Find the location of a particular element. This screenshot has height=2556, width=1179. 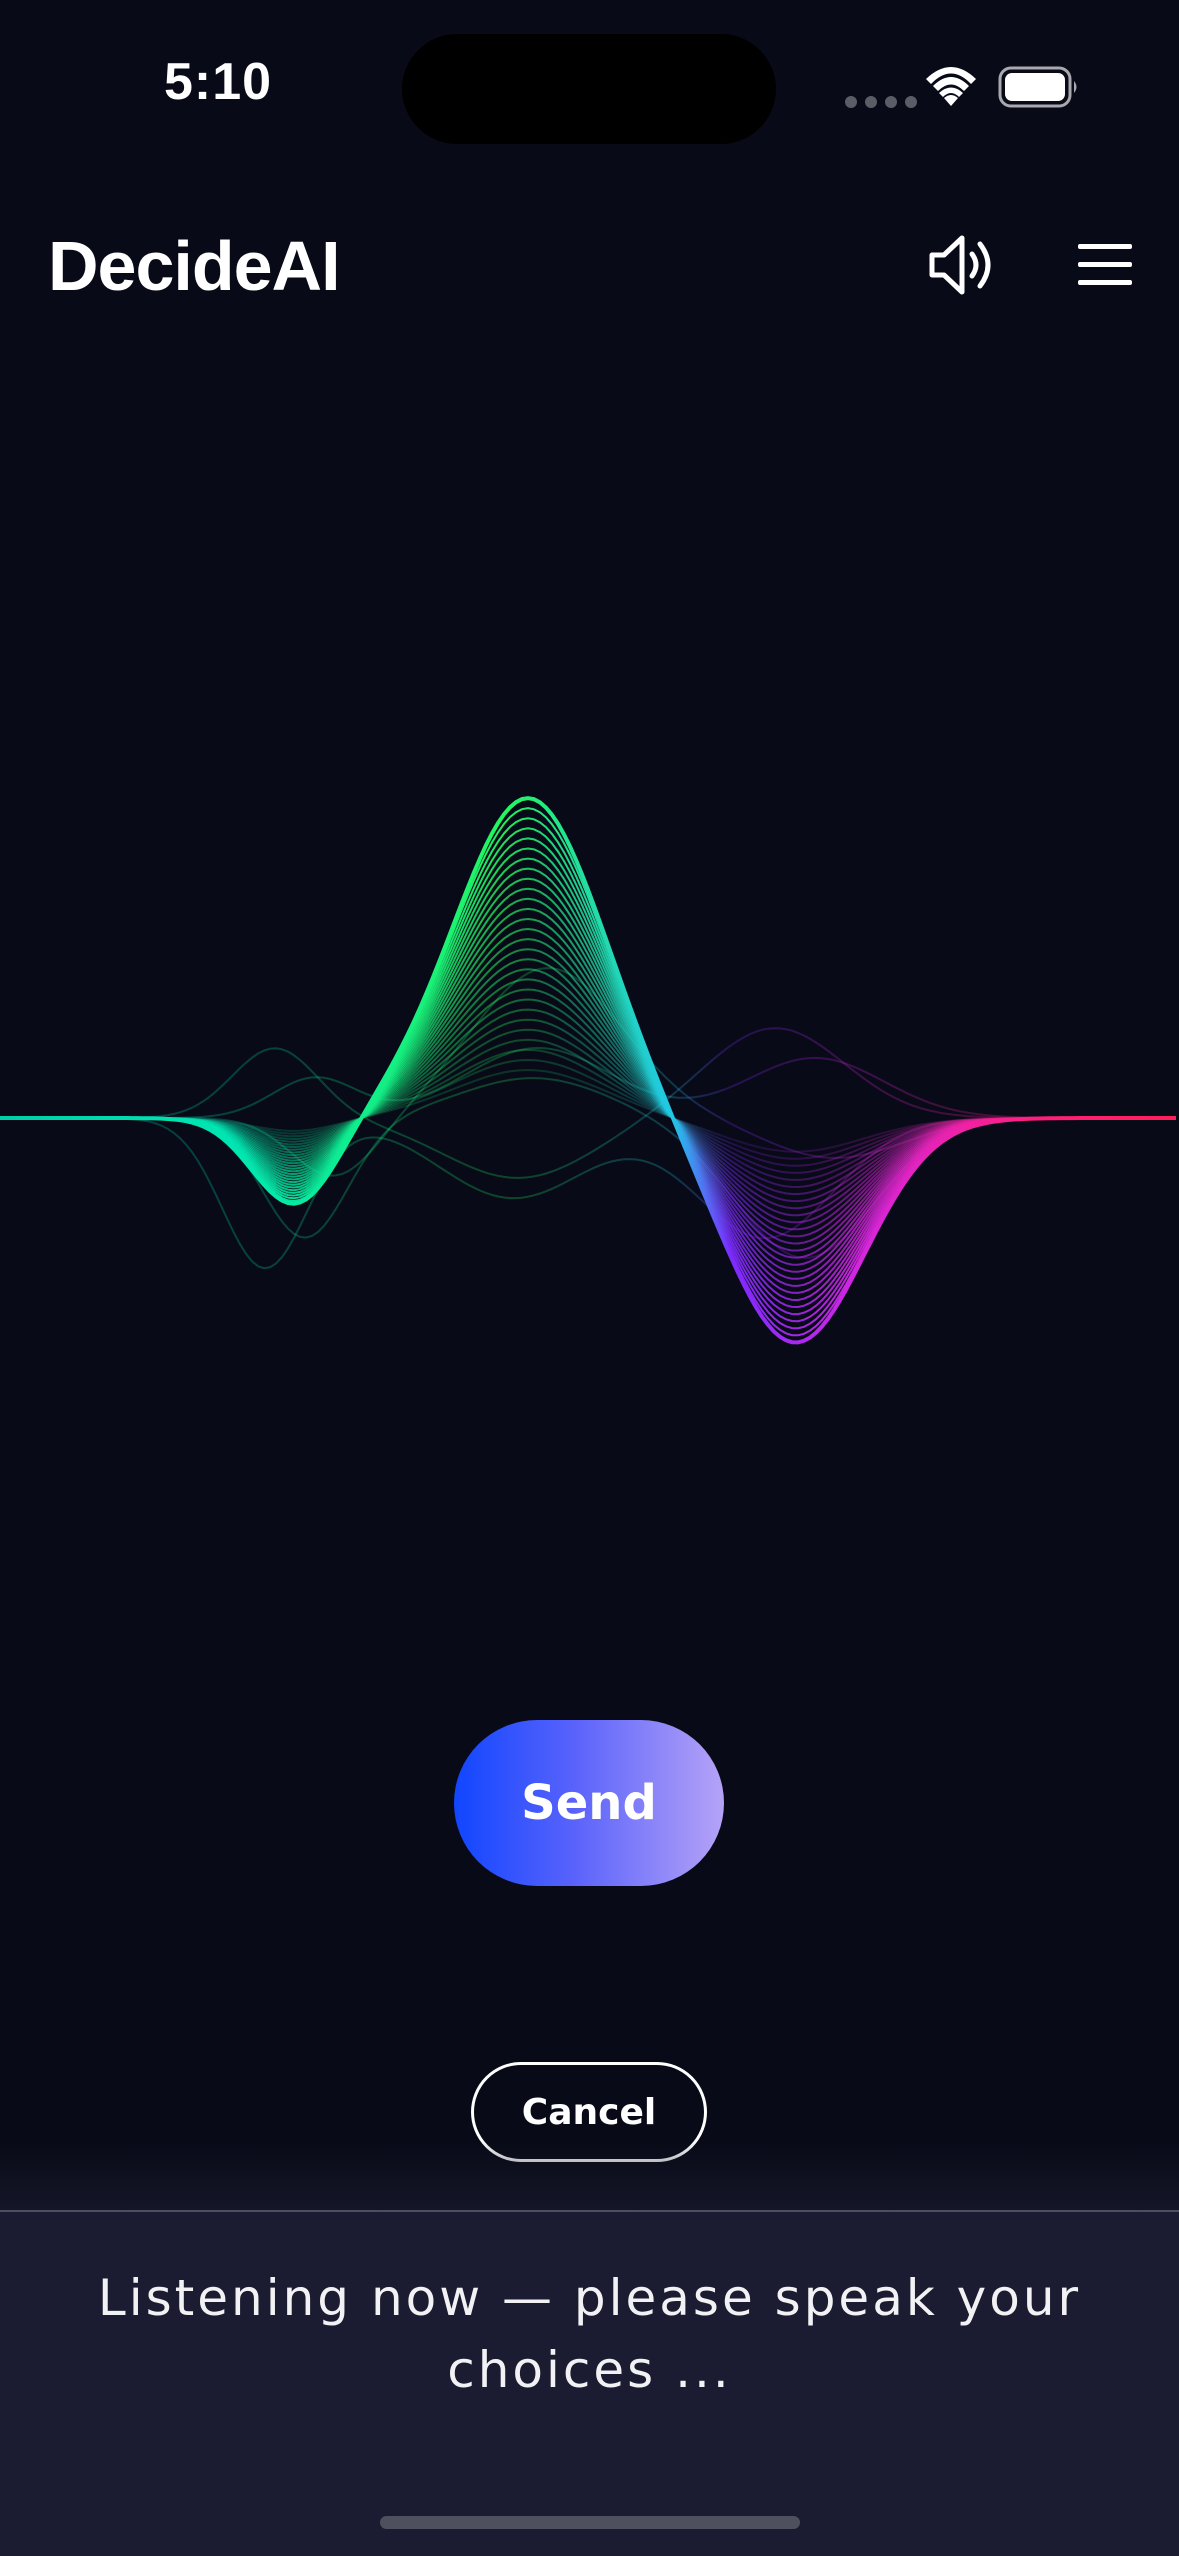

battery-icon is located at coordinates (1037, 87).